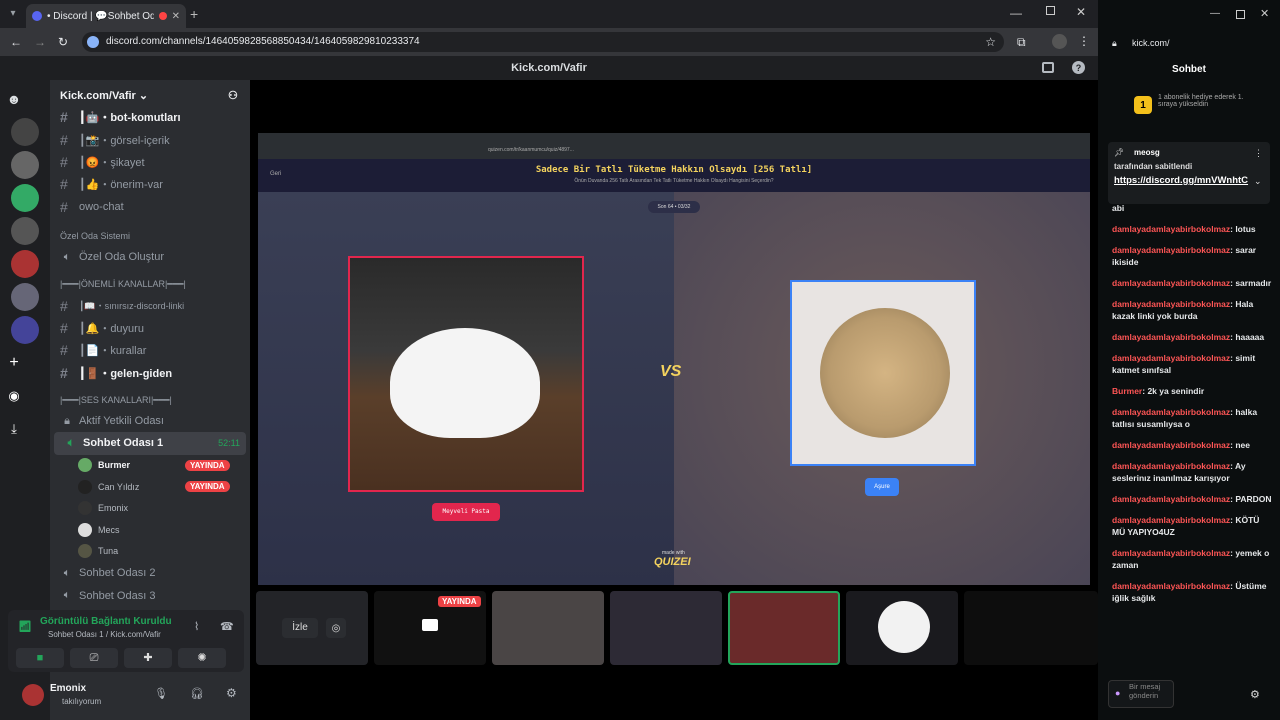 The width and height of the screenshot is (1280, 720). I want to click on bookmark-star-icon: ☆, so click(990, 42).